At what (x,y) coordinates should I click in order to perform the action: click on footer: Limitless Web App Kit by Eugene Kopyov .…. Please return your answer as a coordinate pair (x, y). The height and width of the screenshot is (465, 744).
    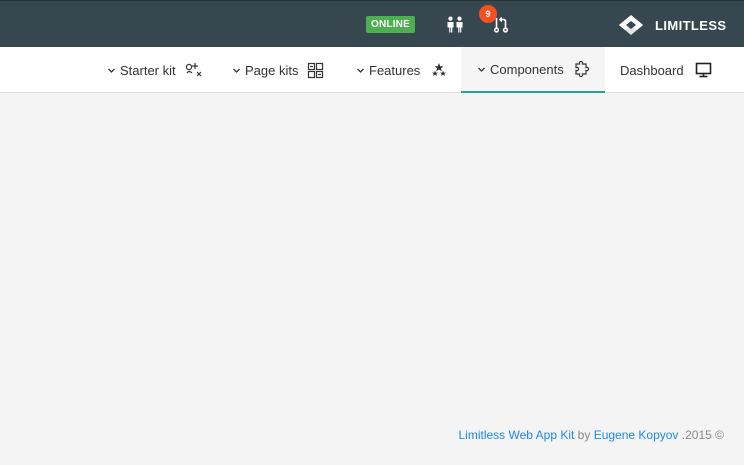
    Looking at the image, I should click on (592, 435).